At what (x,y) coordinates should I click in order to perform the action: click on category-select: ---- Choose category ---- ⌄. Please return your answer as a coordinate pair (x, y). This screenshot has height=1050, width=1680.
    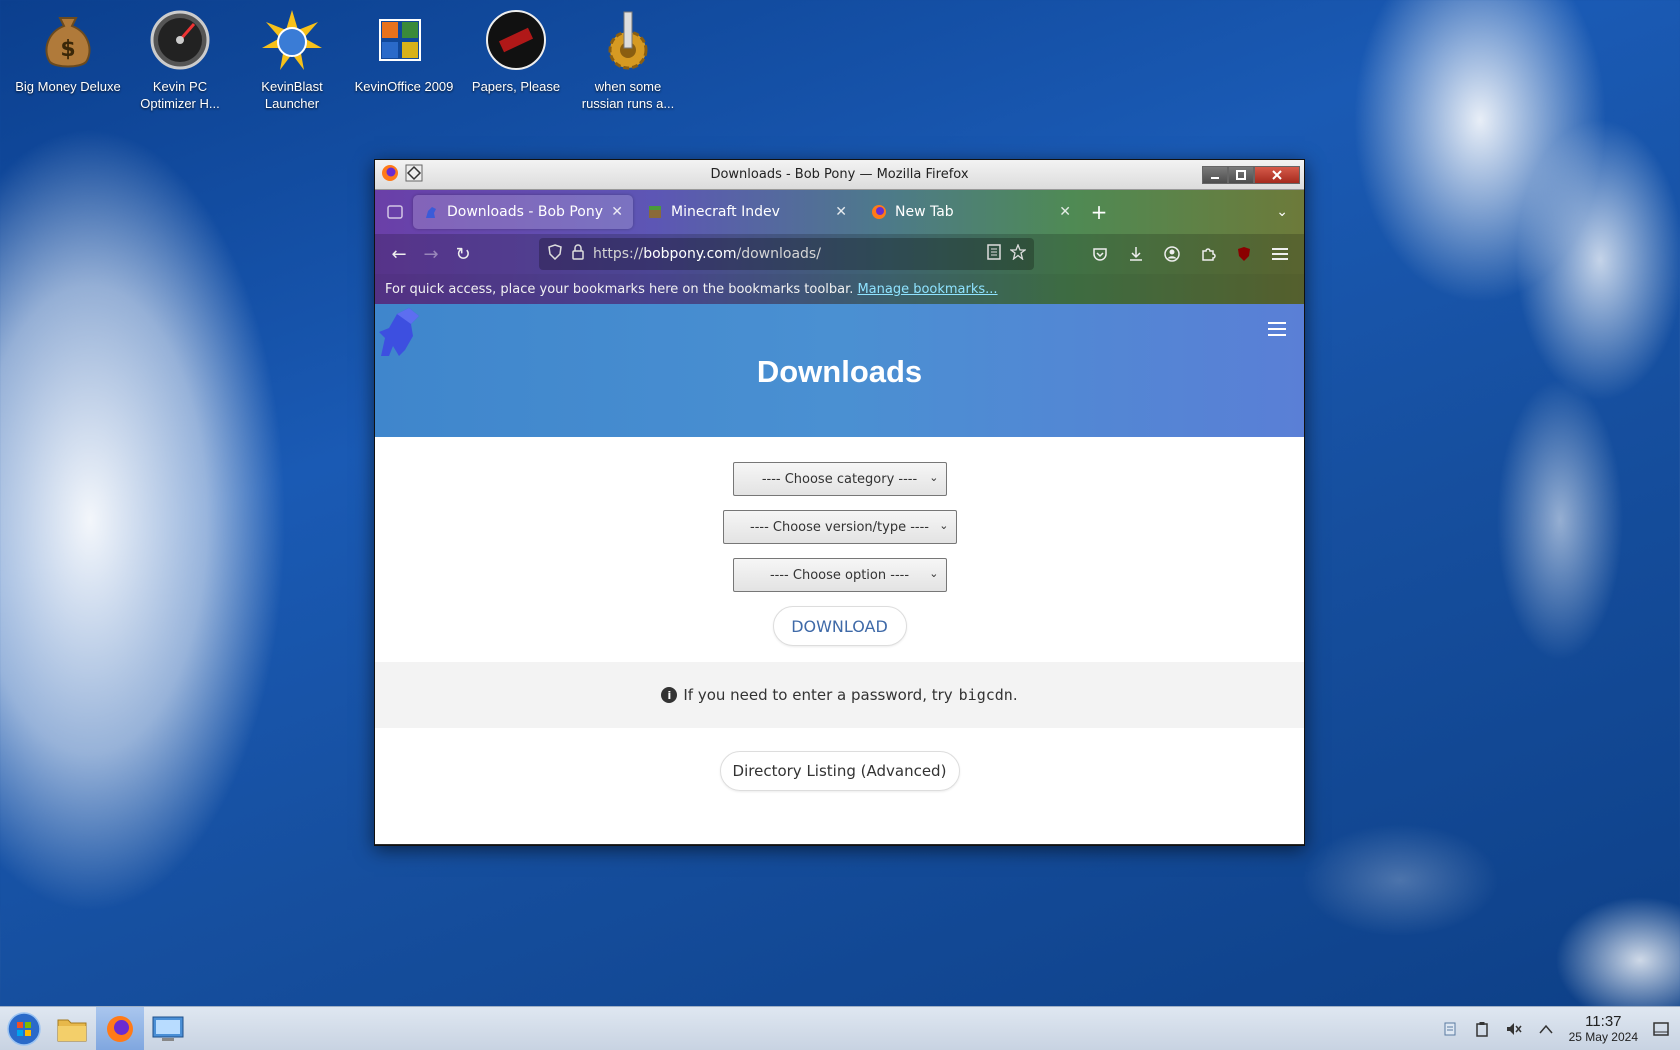
    Looking at the image, I should click on (839, 479).